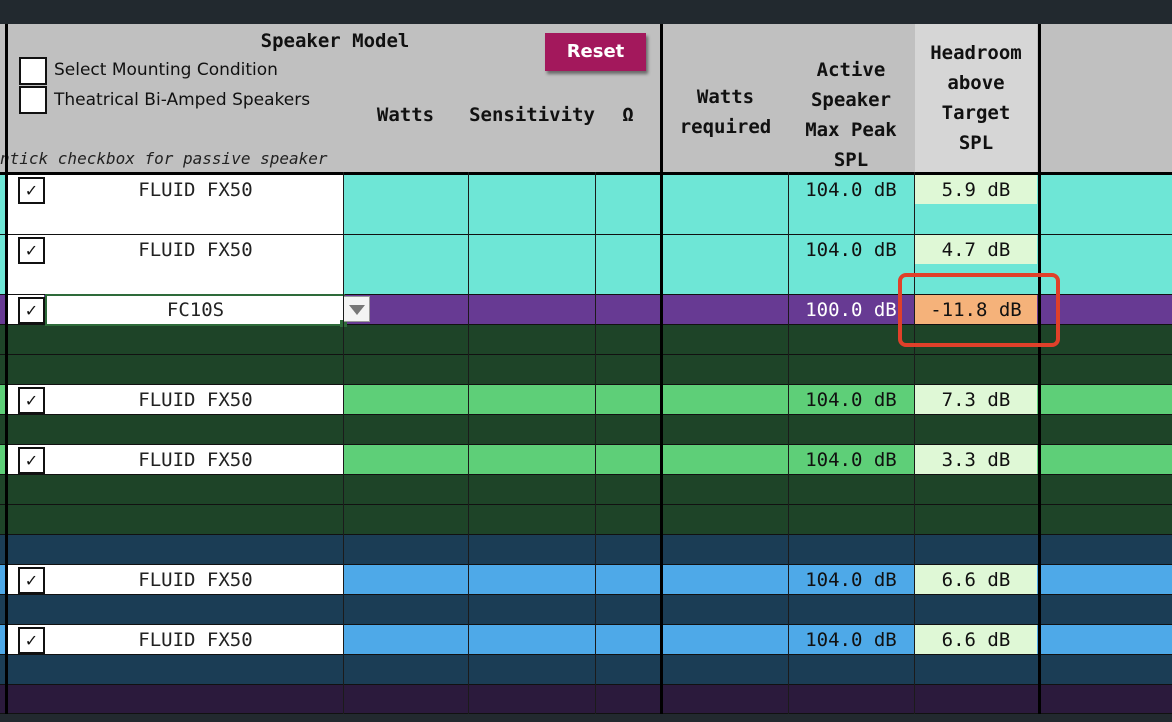 Image resolution: width=1172 pixels, height=722 pixels. Describe the element at coordinates (979, 310) in the screenshot. I see `highlight-annotation` at that location.